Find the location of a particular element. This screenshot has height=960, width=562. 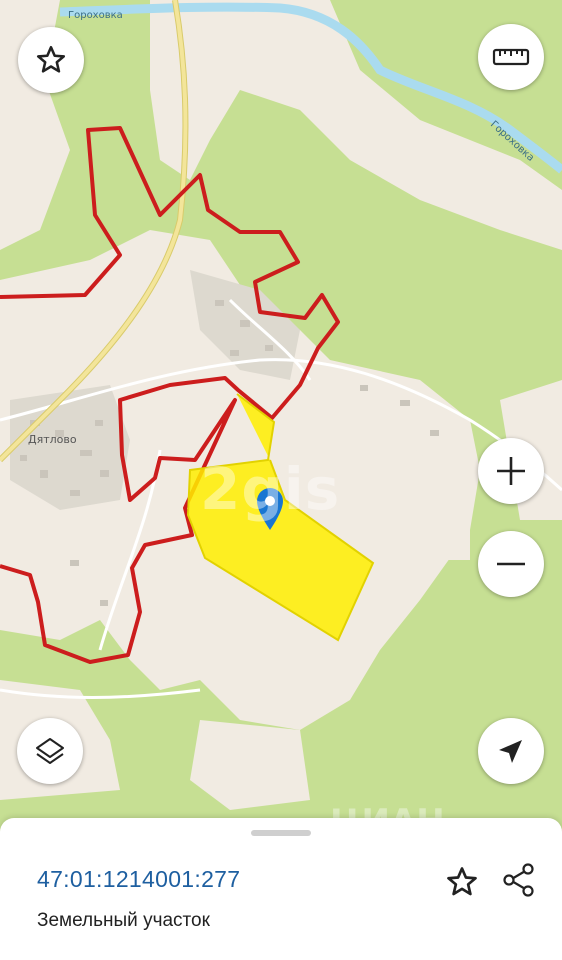

locate-button is located at coordinates (511, 751).